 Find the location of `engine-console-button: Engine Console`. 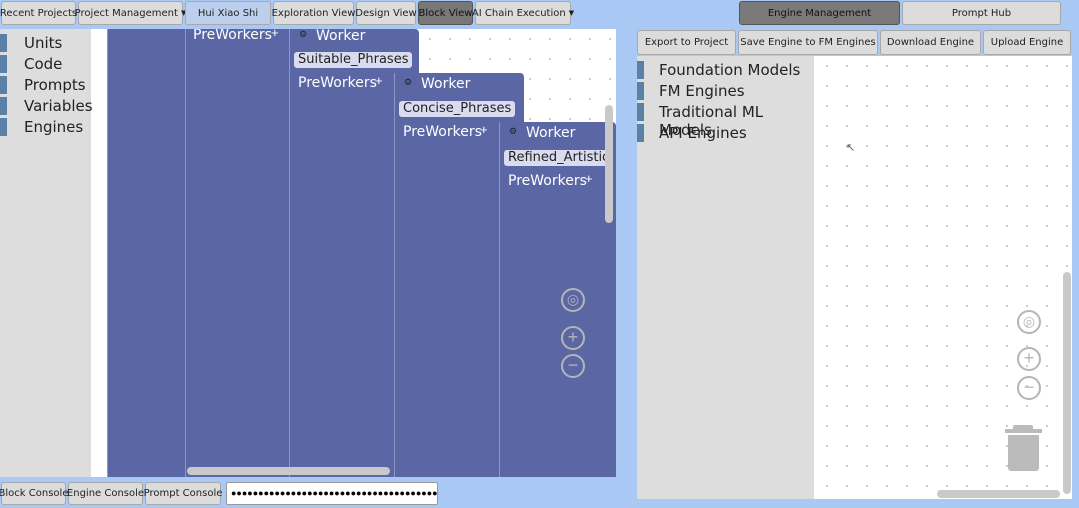

engine-console-button: Engine Console is located at coordinates (105, 493).